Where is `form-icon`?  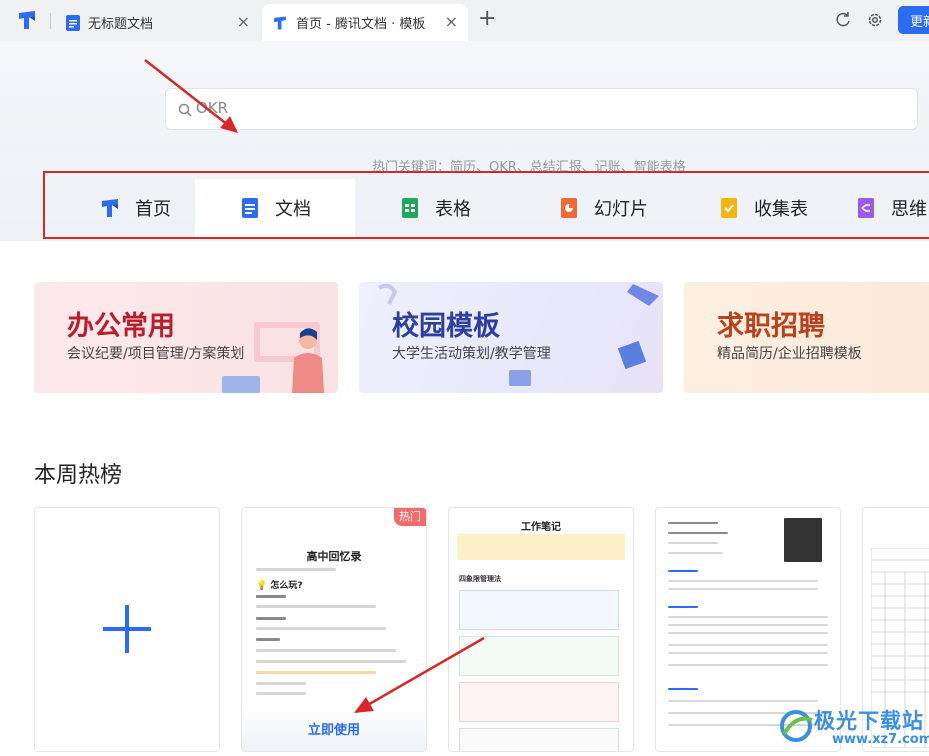
form-icon is located at coordinates (729, 208).